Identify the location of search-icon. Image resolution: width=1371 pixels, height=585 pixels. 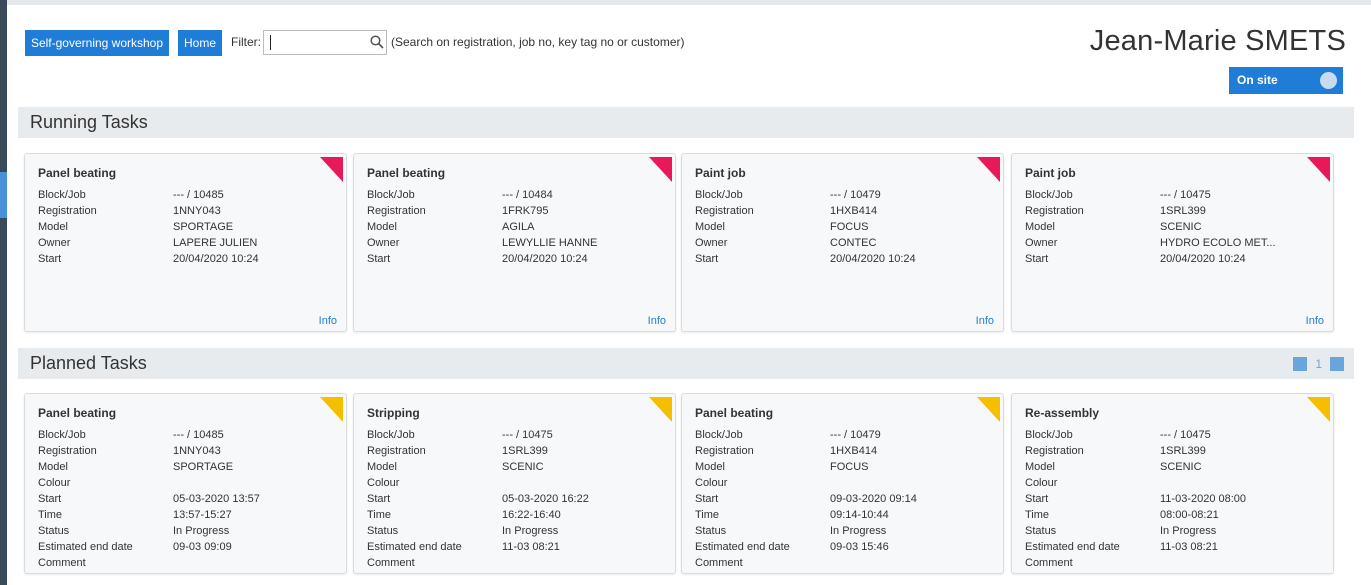
(377, 42).